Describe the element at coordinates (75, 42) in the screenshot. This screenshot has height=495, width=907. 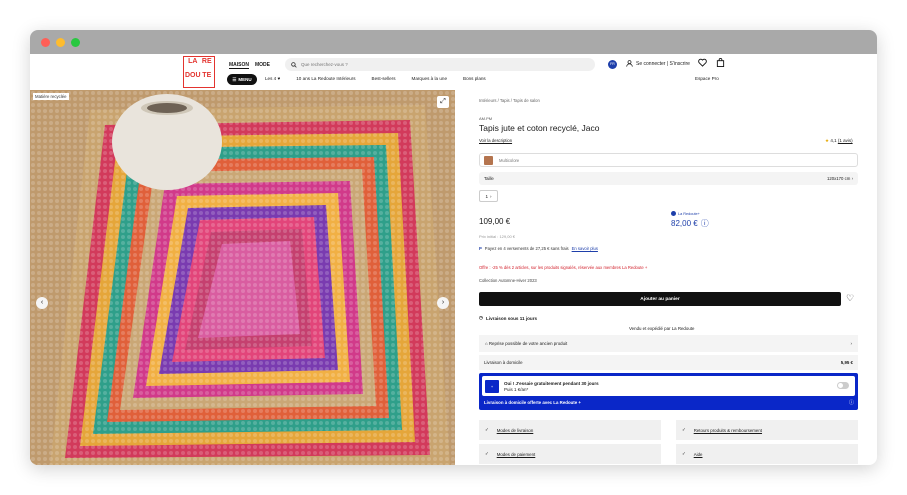
I see `maximize-window-button` at that location.